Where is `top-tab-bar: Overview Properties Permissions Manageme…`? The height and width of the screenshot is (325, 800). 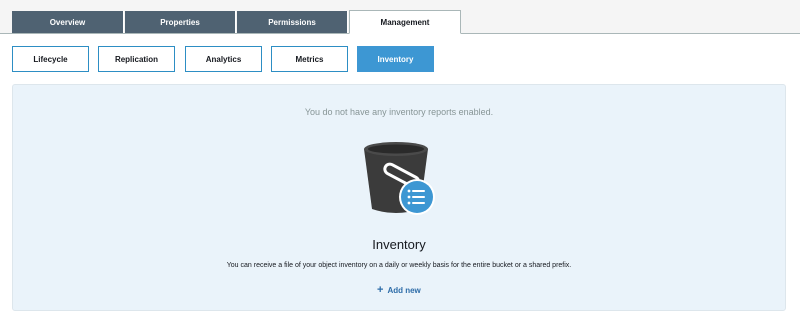 top-tab-bar: Overview Properties Permissions Manageme… is located at coordinates (400, 17).